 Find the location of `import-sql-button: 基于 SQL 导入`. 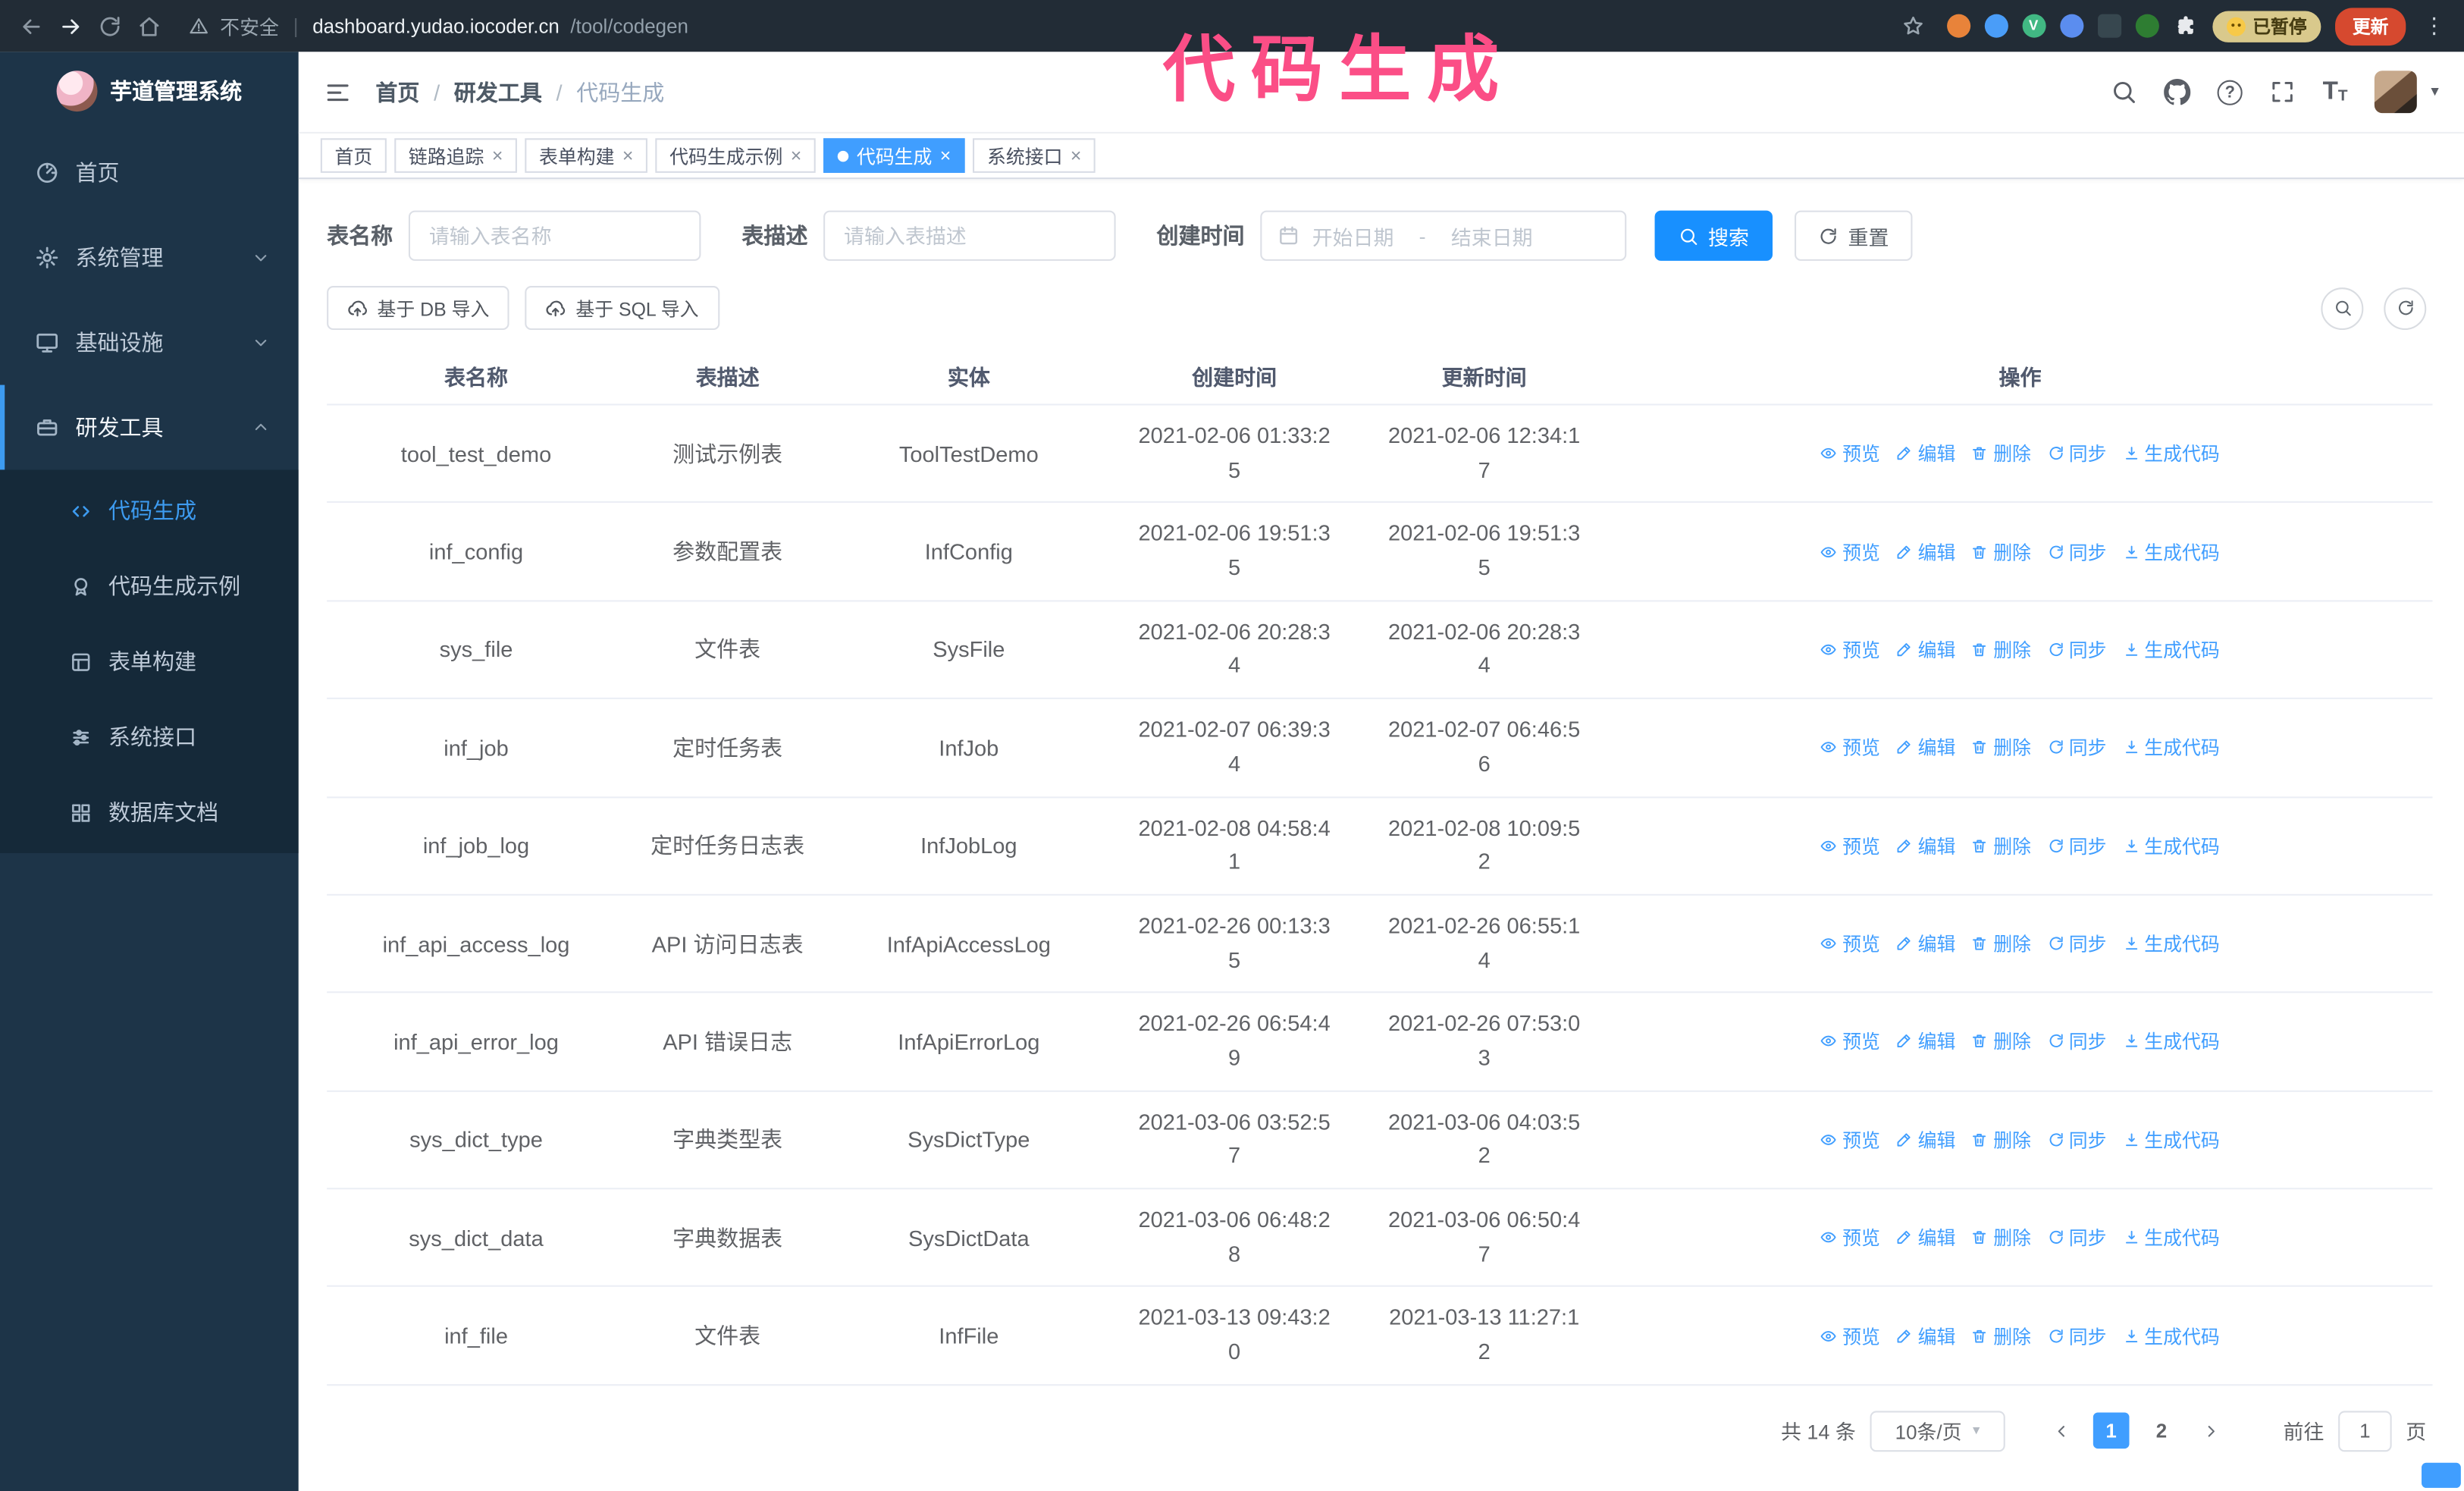

import-sql-button: 基于 SQL 导入 is located at coordinates (622, 308).